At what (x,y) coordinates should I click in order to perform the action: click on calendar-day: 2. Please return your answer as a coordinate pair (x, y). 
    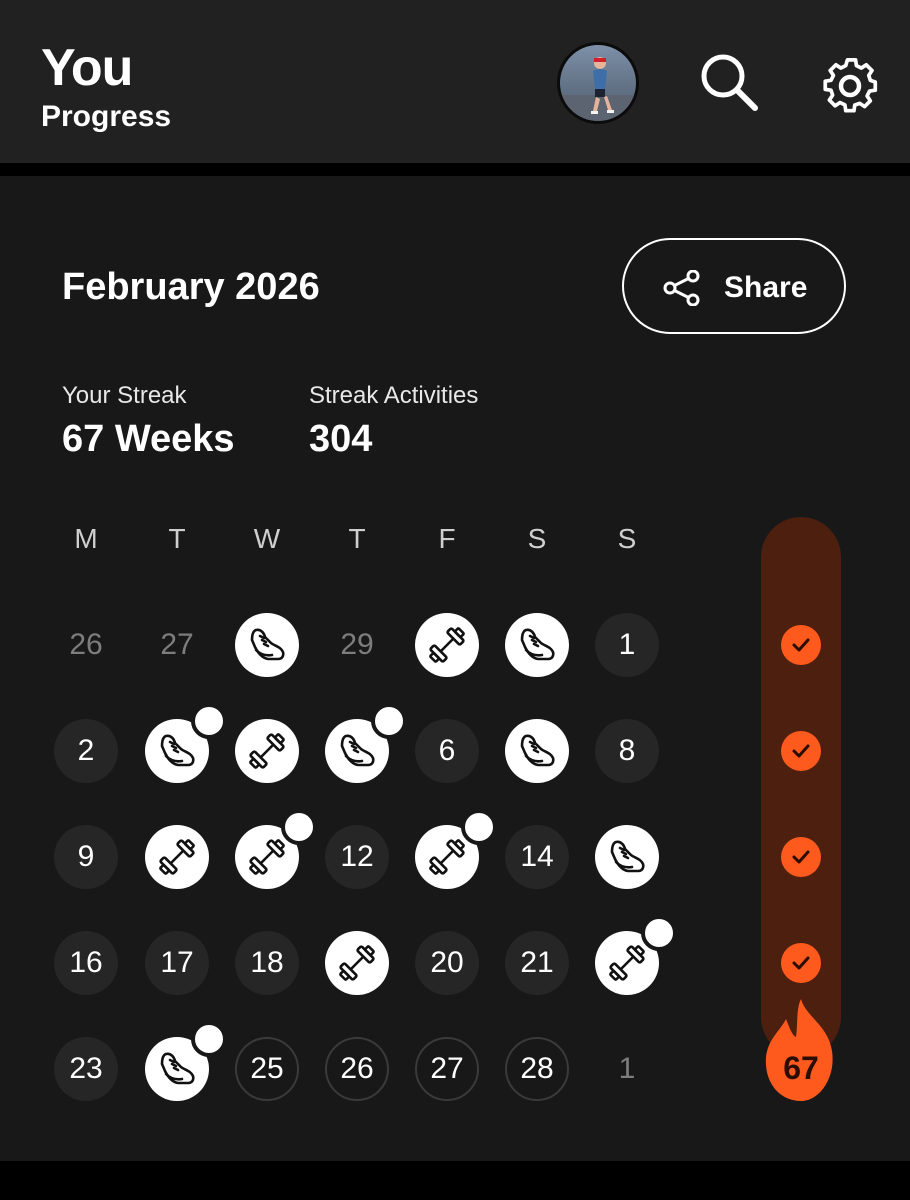
    Looking at the image, I should click on (86, 751).